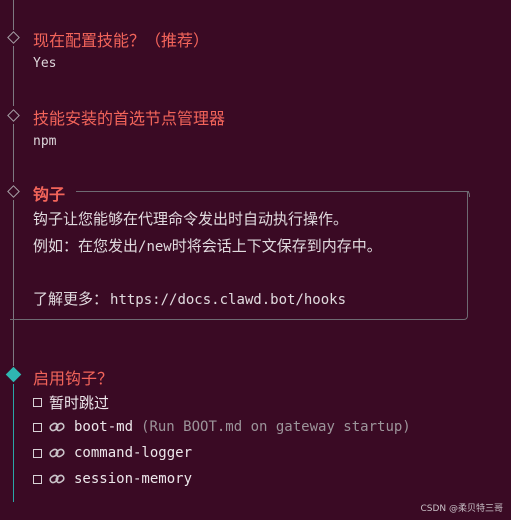 The width and height of the screenshot is (511, 520). I want to click on note-command: /new, so click(155, 247).